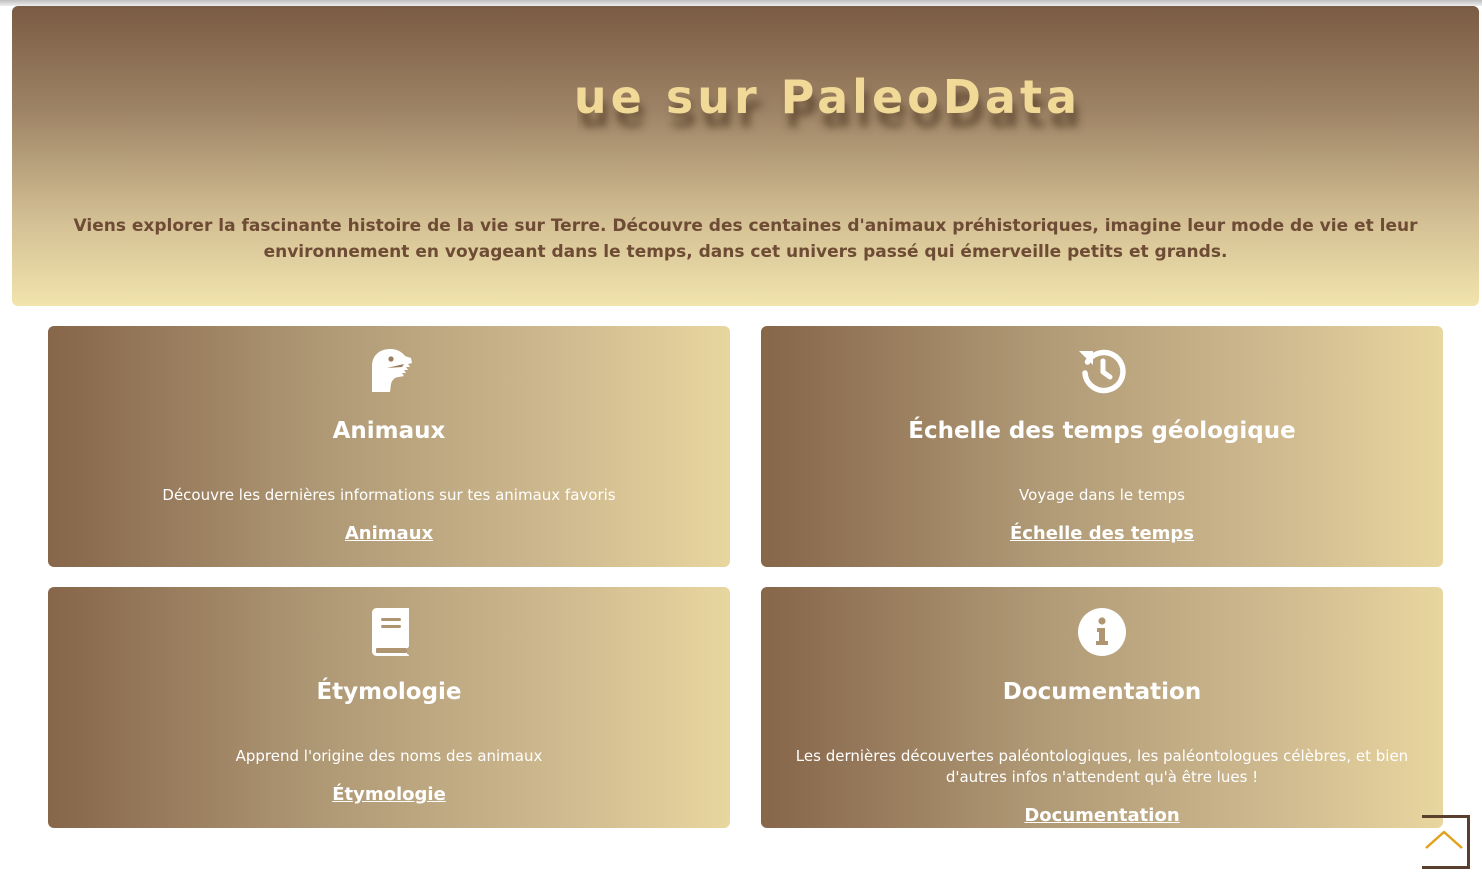 This screenshot has height=877, width=1482. What do you see at coordinates (389, 756) in the screenshot?
I see `card-description: Apprend l'origine des noms des animaux` at bounding box center [389, 756].